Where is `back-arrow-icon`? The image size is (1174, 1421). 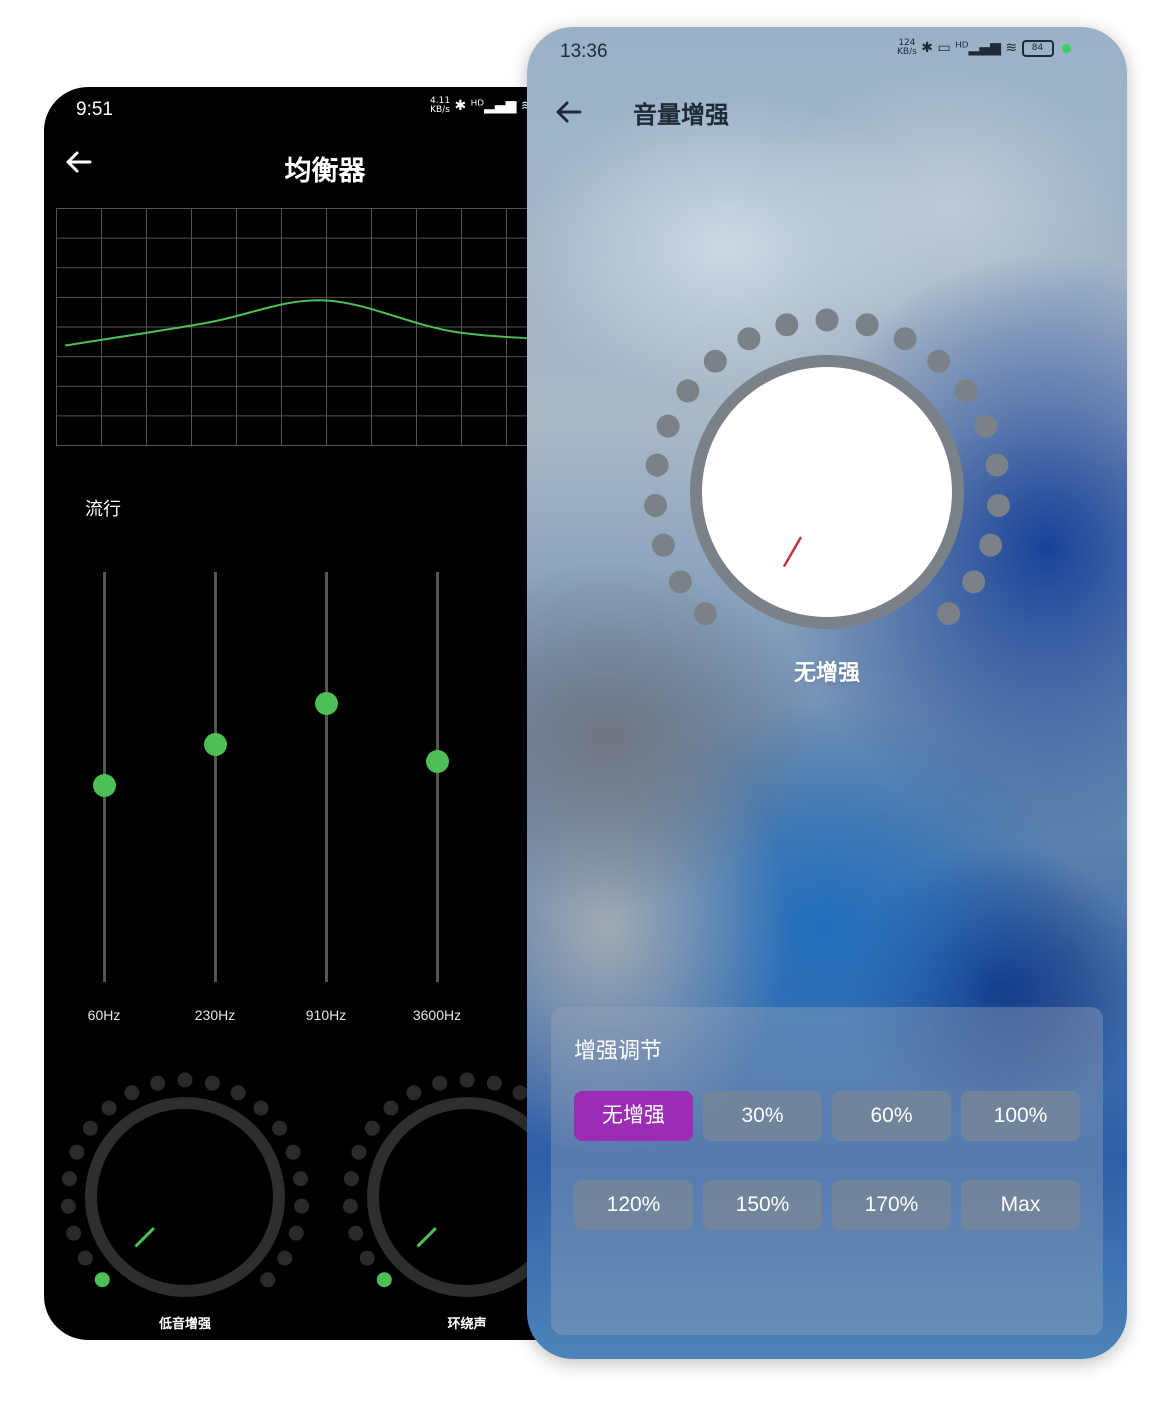 back-arrow-icon is located at coordinates (569, 112).